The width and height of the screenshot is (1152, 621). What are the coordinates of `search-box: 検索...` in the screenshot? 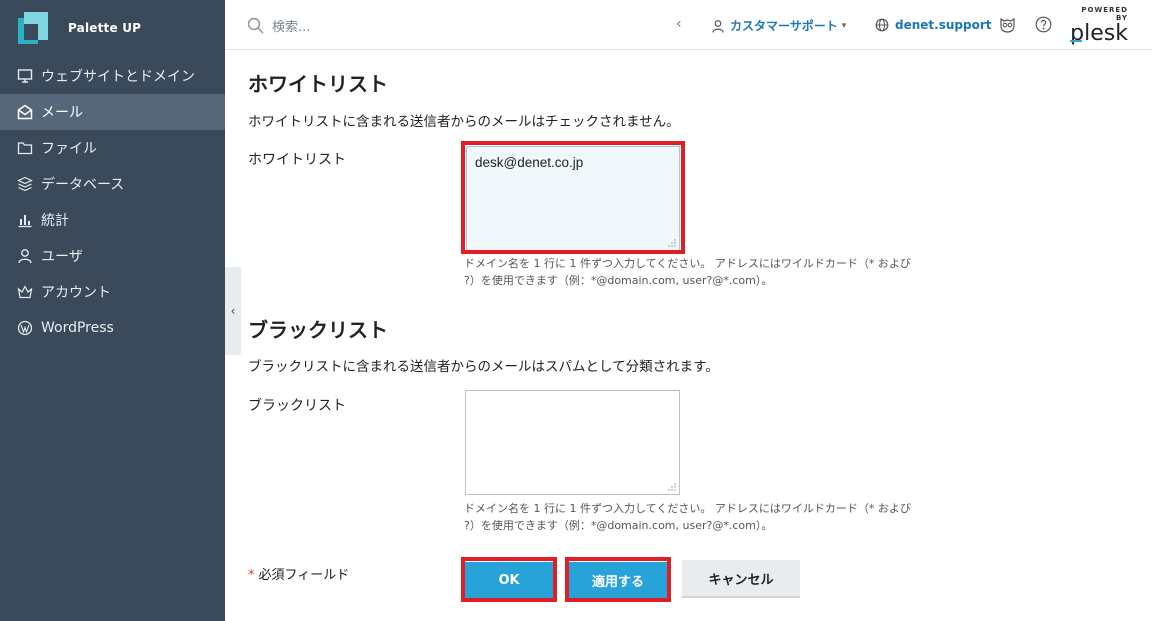 It's located at (278, 25).